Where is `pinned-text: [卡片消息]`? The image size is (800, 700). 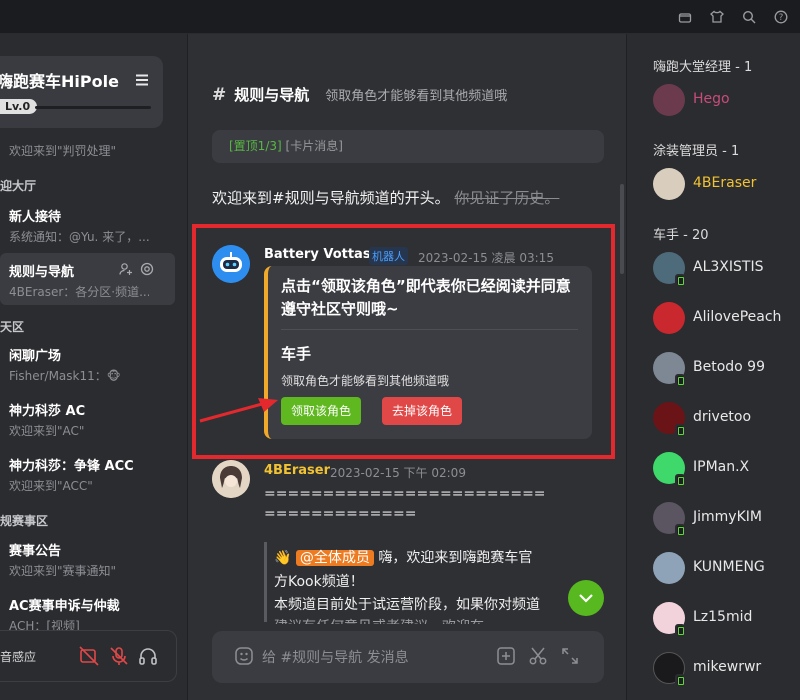
pinned-text: [卡片消息] is located at coordinates (314, 146).